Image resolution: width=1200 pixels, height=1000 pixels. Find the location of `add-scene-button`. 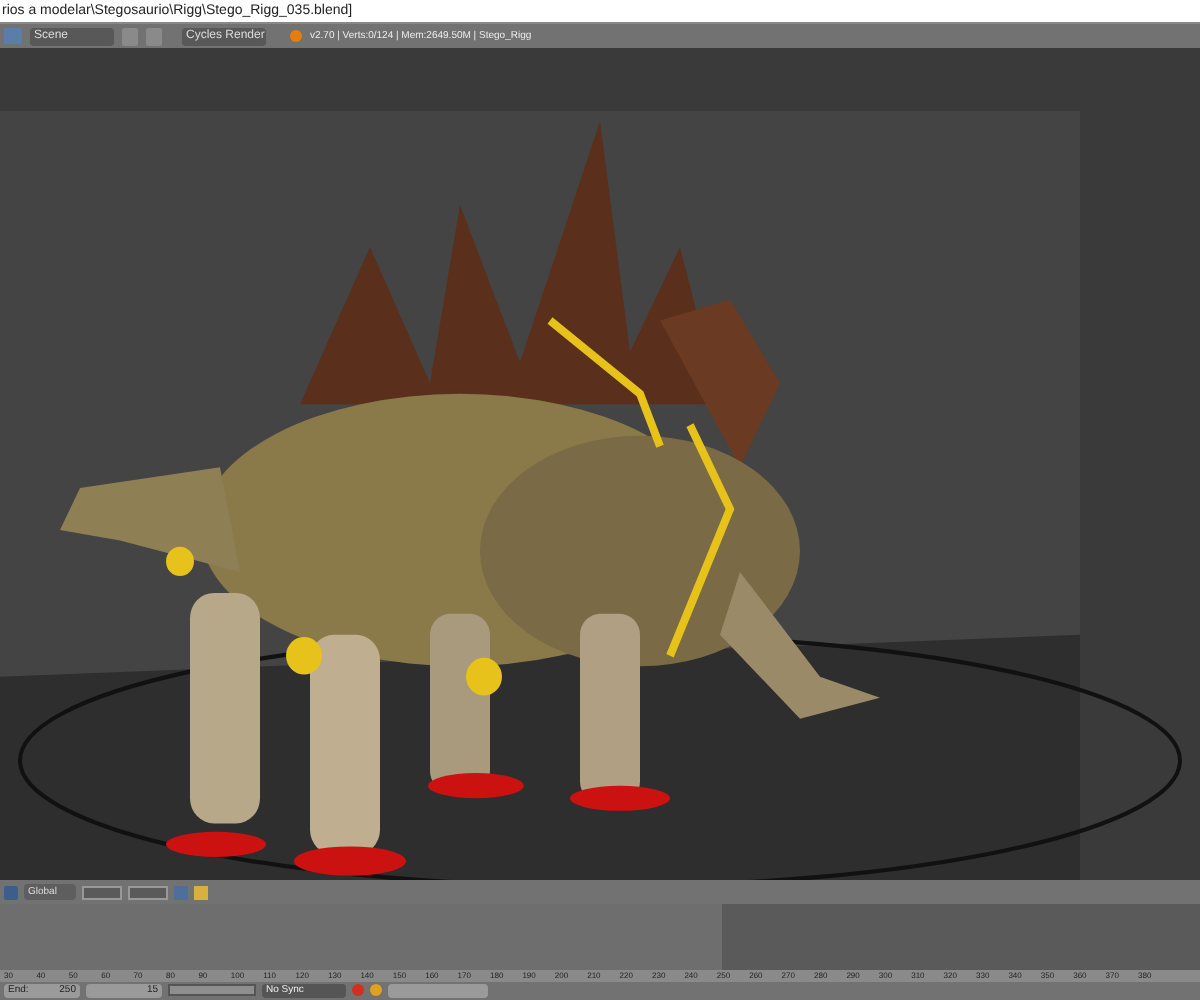

add-scene-button is located at coordinates (130, 36).